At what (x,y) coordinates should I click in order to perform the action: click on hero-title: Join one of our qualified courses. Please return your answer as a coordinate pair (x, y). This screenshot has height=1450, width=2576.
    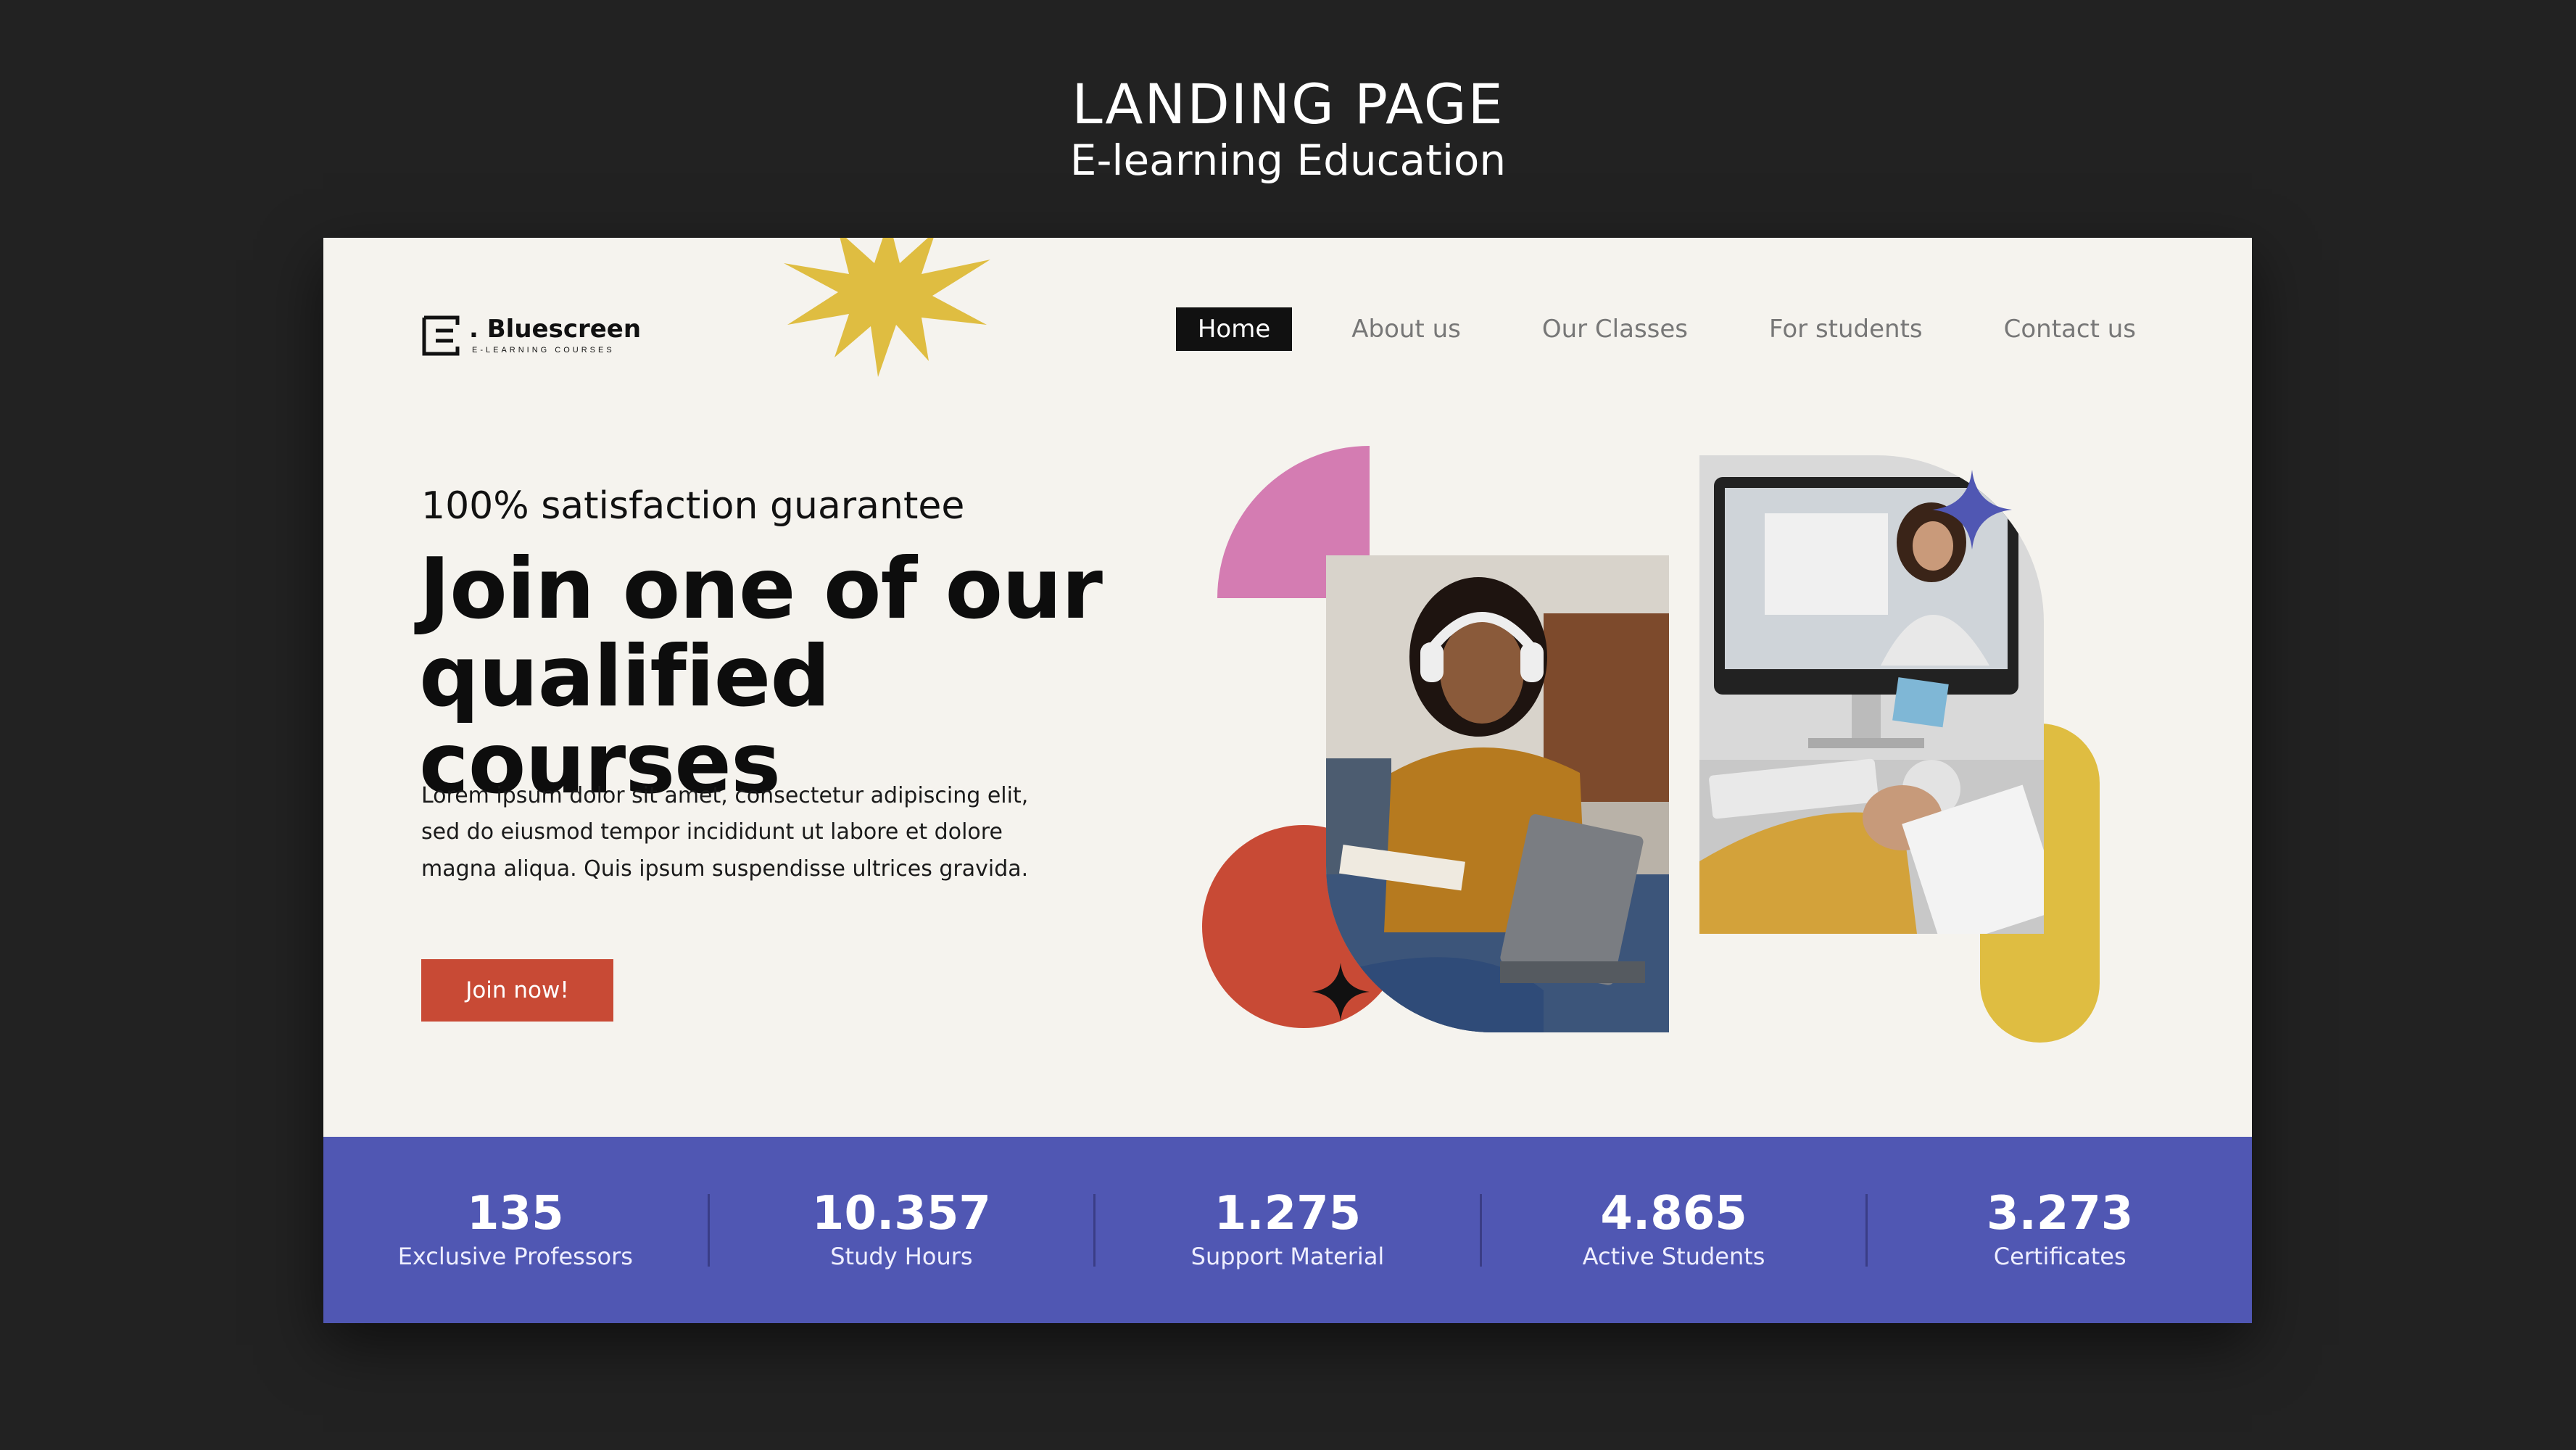
    Looking at the image, I should click on (818, 676).